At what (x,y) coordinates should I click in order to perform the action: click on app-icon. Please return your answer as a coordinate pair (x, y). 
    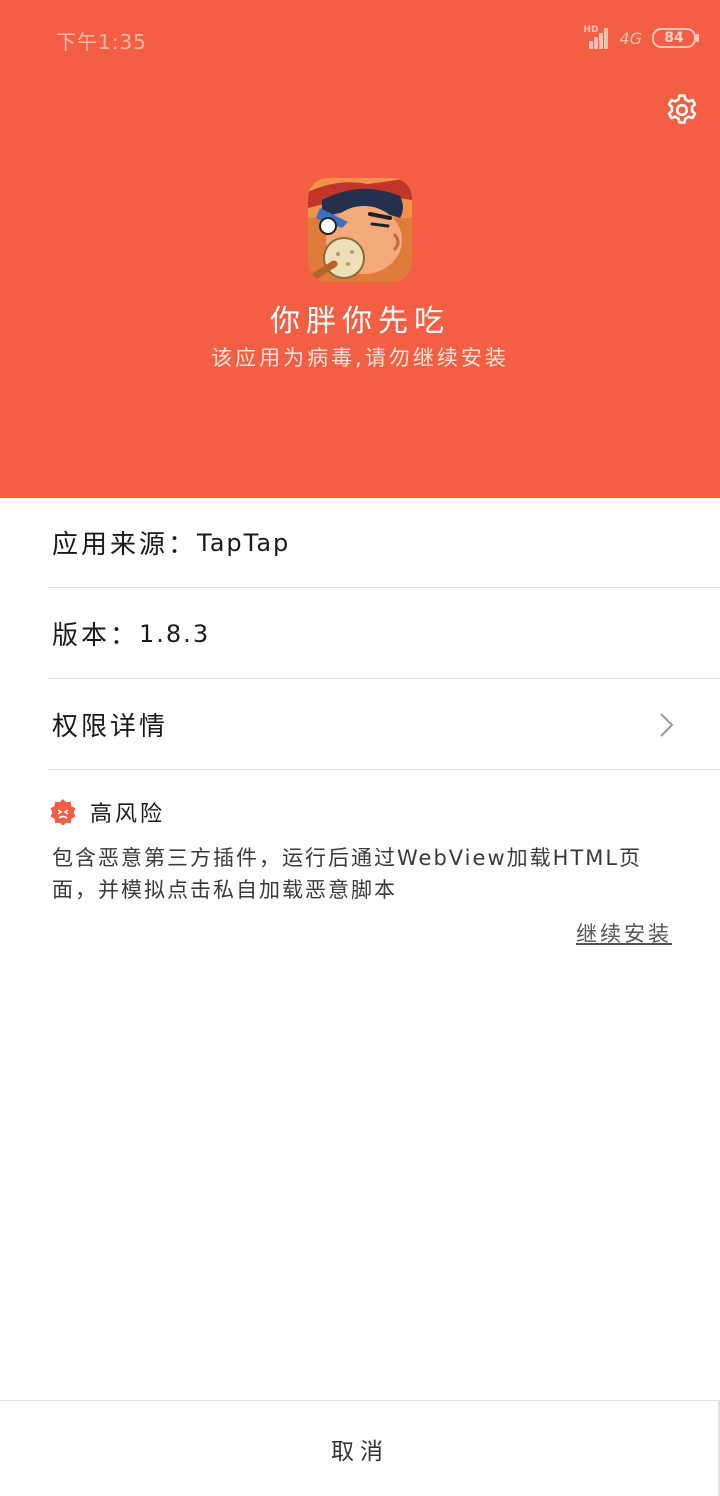
    Looking at the image, I should click on (360, 230).